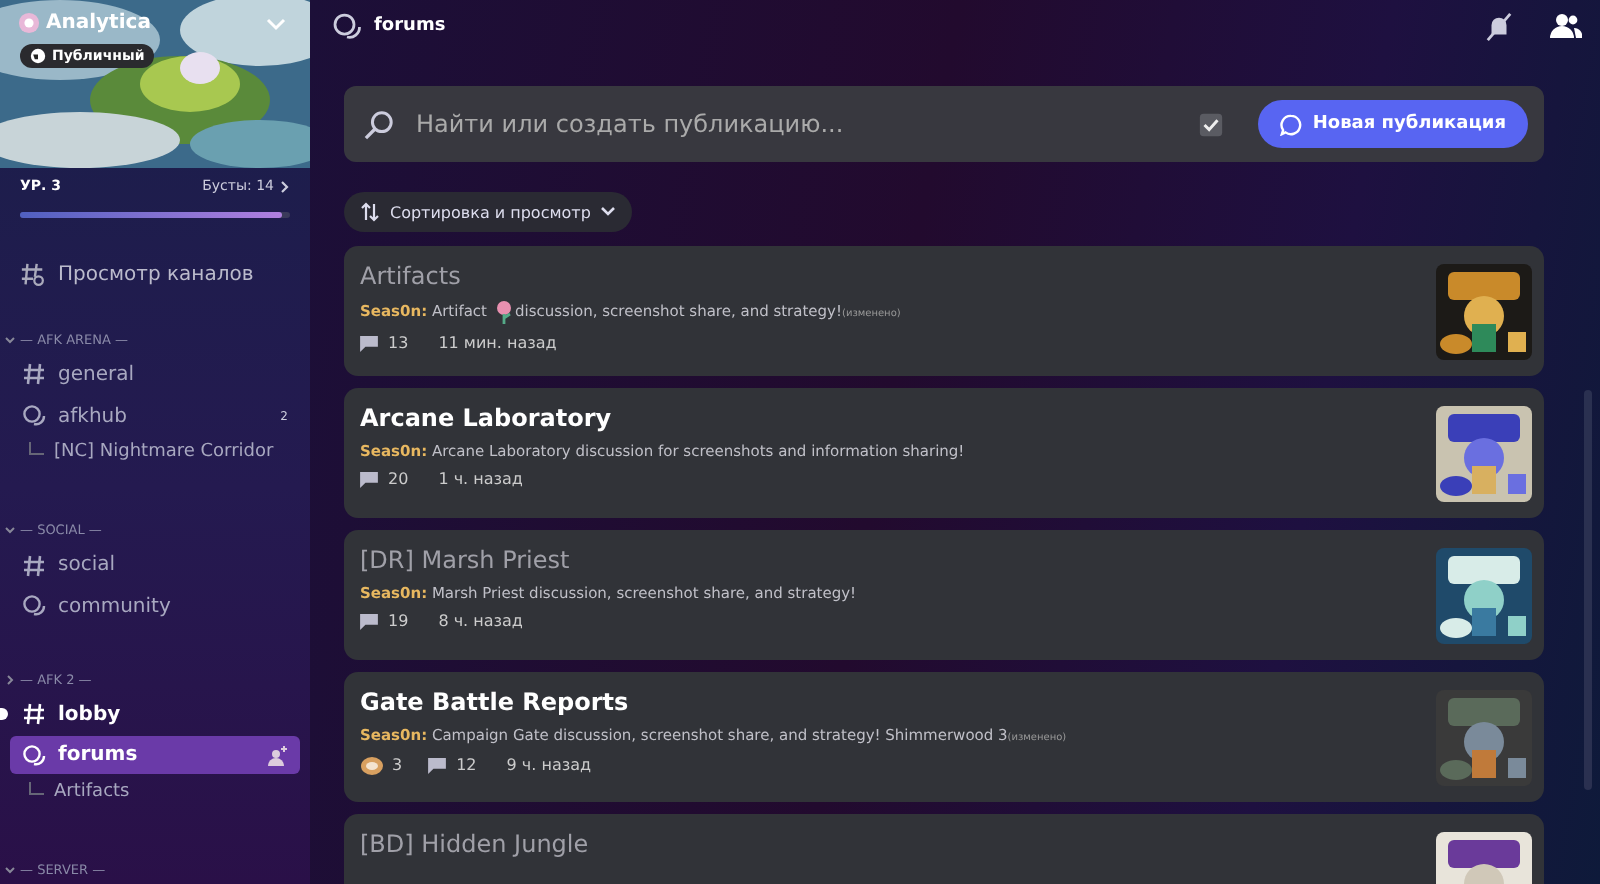 The height and width of the screenshot is (884, 1600). Describe the element at coordinates (944, 124) in the screenshot. I see `search-field: Найти или создать публикацию... Новая публикация` at that location.